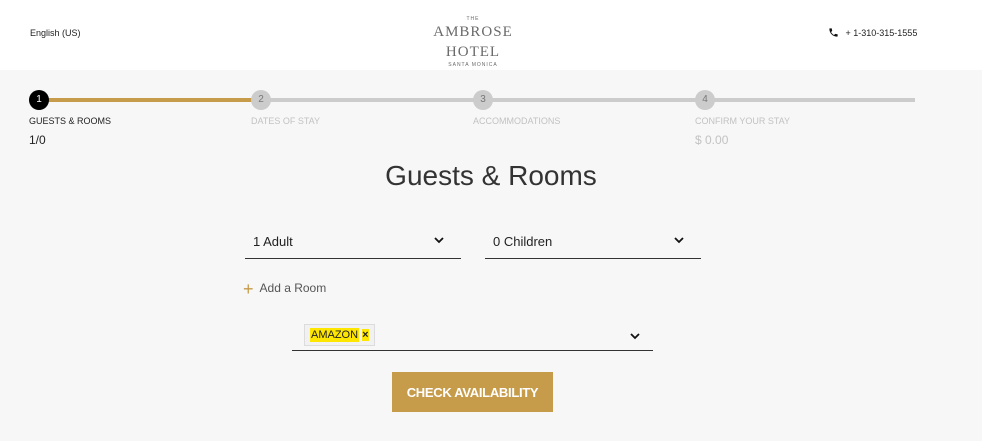 Image resolution: width=982 pixels, height=441 pixels. What do you see at coordinates (472, 334) in the screenshot?
I see `promo-code-select: AMAZON ×` at bounding box center [472, 334].